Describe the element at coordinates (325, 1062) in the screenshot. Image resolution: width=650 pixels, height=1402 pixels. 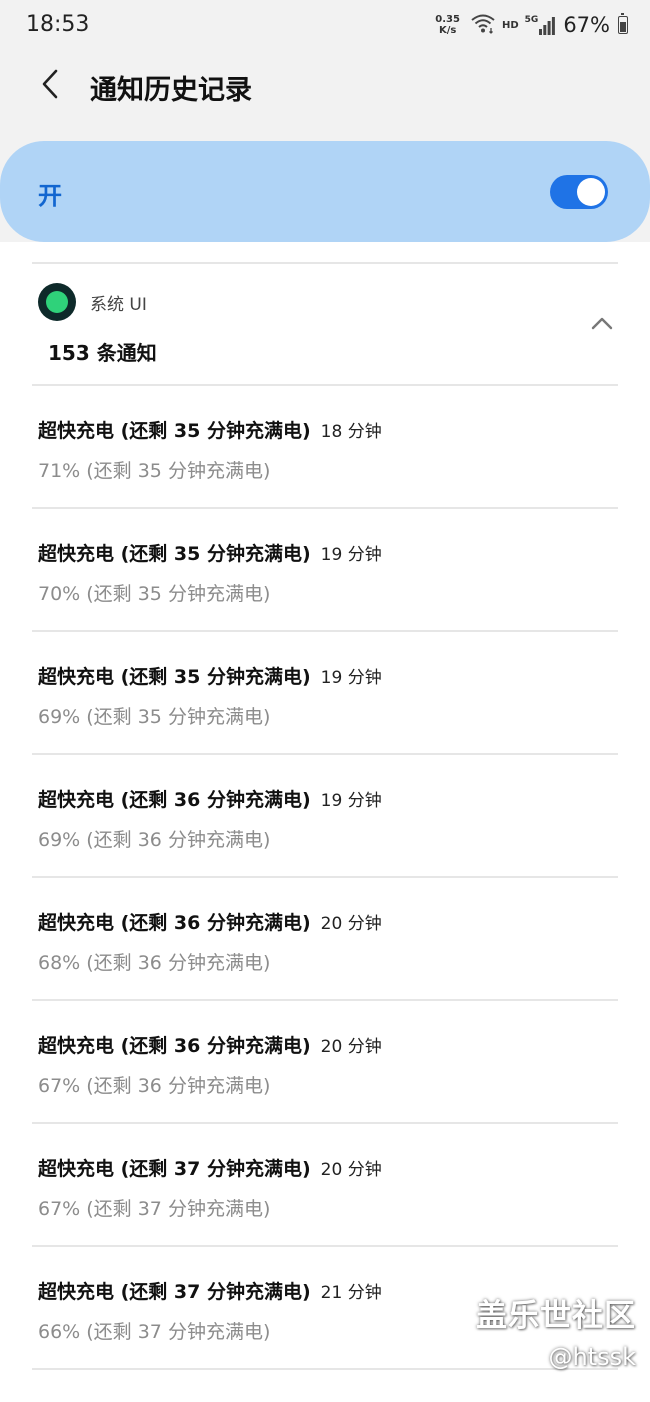
I see `notification-item: 超快充电 (还剩 36 分钟充满电) 20 分钟 67% (还剩 36 分钟充满电)` at that location.